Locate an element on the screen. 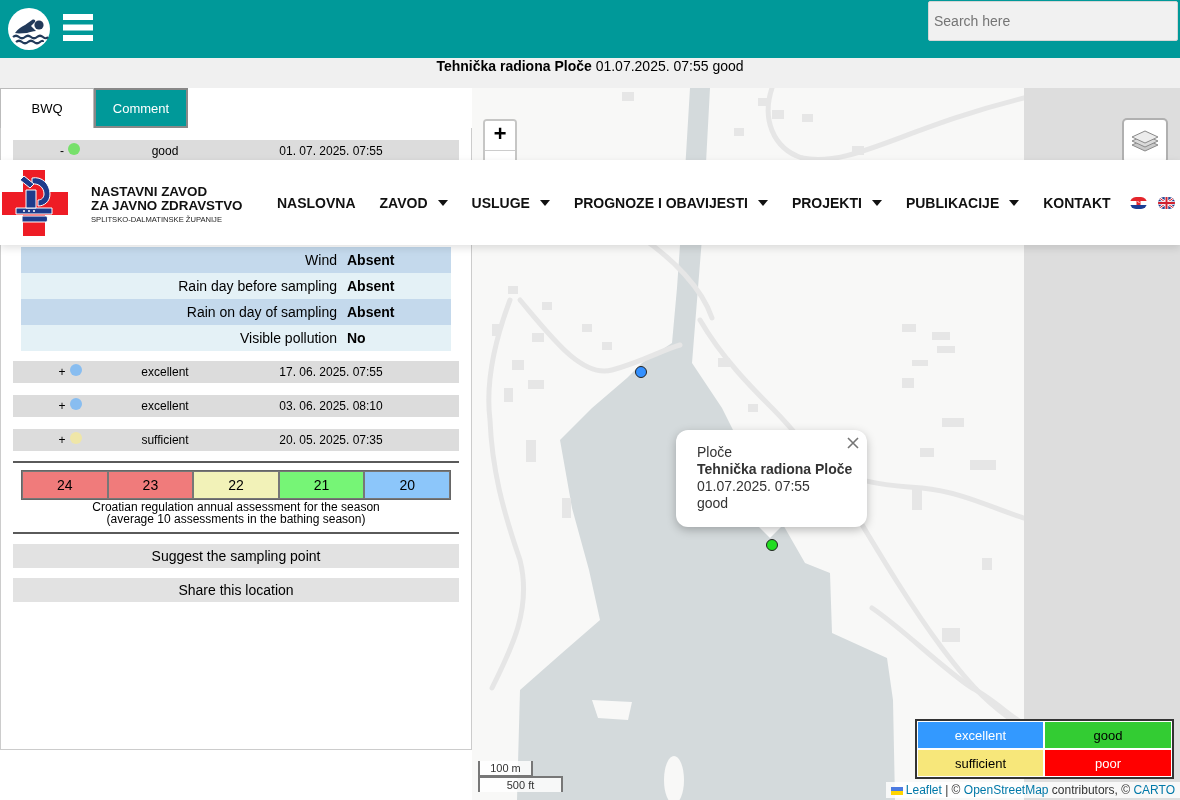  nav-item: USLUGE is located at coordinates (510, 202).